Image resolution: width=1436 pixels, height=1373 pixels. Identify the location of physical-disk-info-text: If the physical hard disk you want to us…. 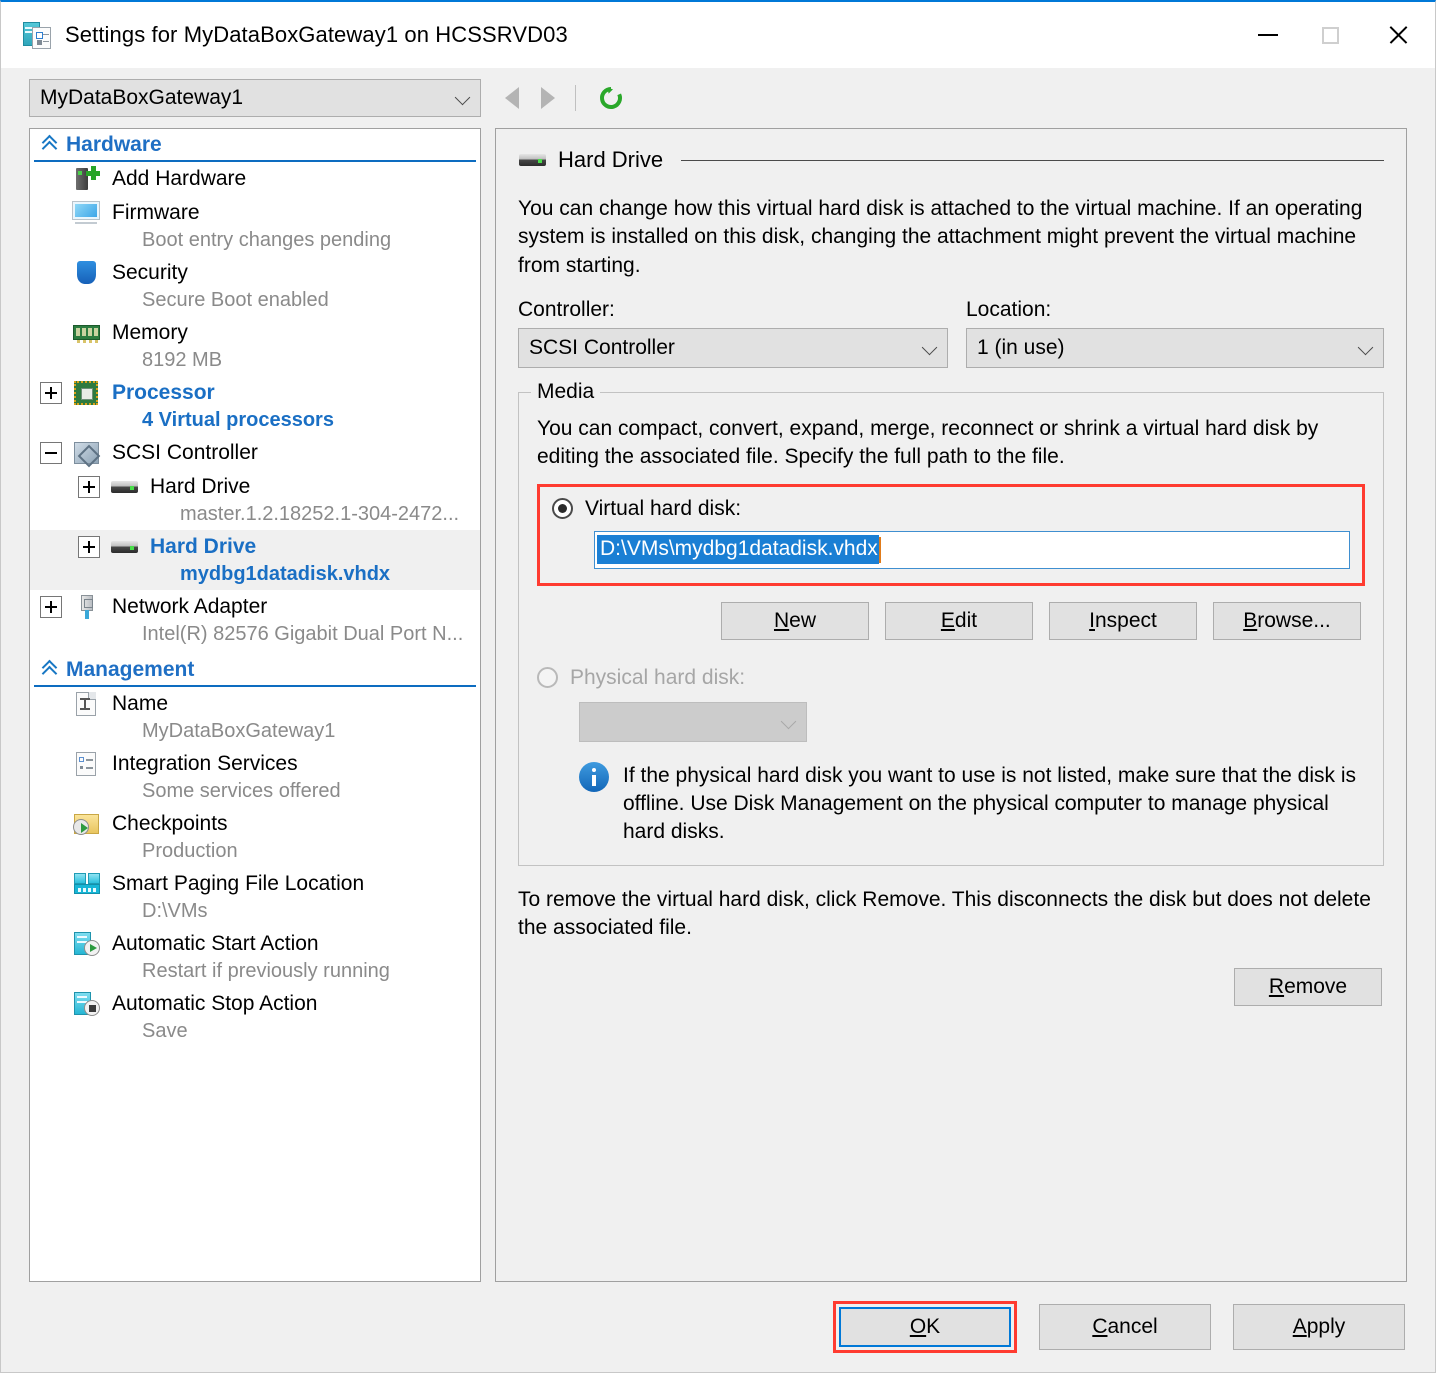
(990, 803).